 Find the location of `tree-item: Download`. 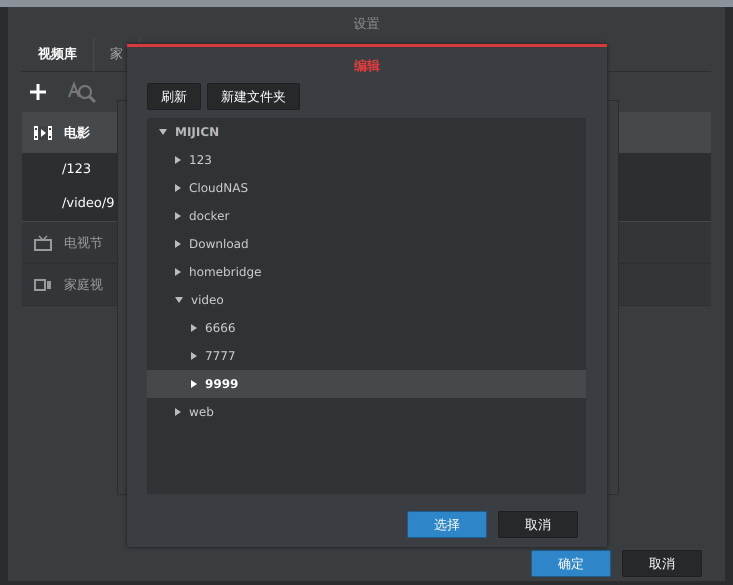

tree-item: Download is located at coordinates (366, 244).